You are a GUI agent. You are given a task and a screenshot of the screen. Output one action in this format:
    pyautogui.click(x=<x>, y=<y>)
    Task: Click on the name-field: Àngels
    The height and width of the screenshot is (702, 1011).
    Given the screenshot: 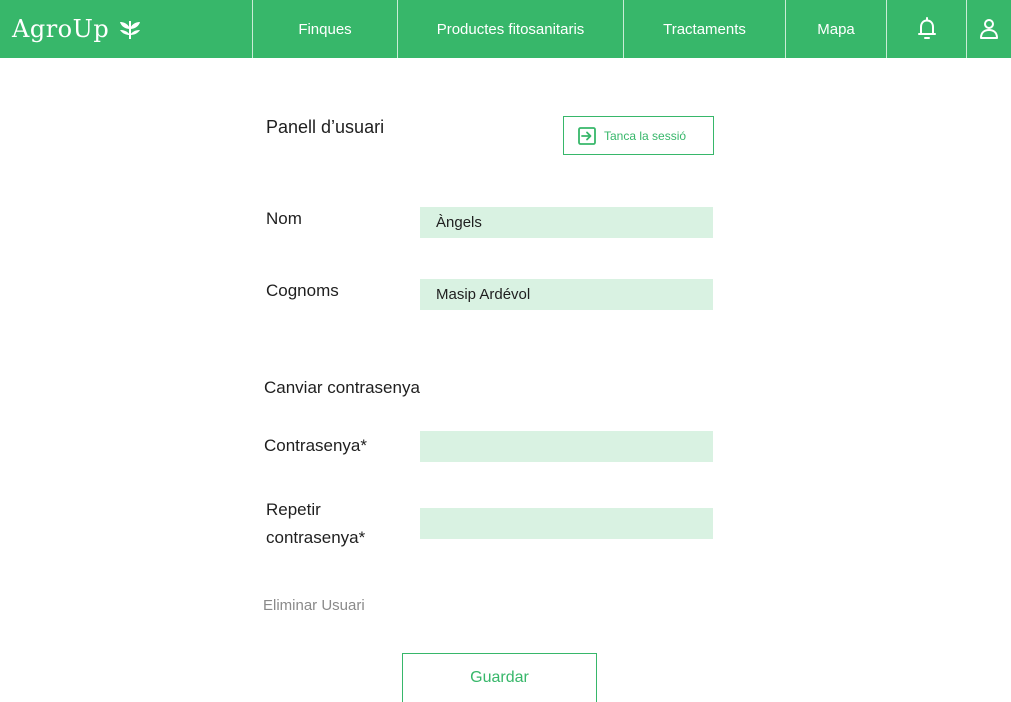 What is the action you would take?
    pyautogui.click(x=566, y=222)
    